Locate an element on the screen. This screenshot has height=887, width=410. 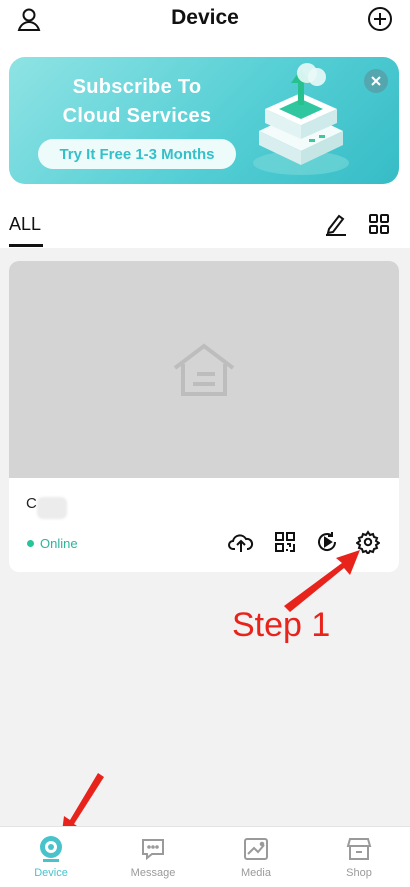
close-banner-button is located at coordinates (376, 81).